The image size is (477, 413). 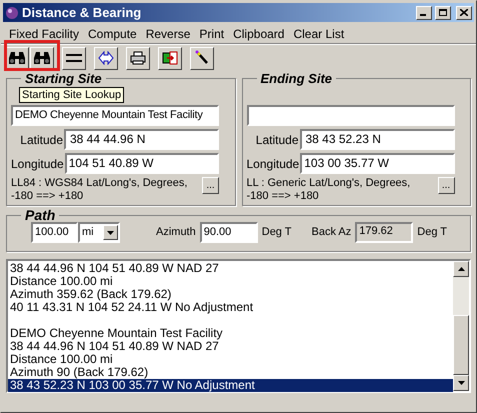 I want to click on equals-icon, so click(x=74, y=58).